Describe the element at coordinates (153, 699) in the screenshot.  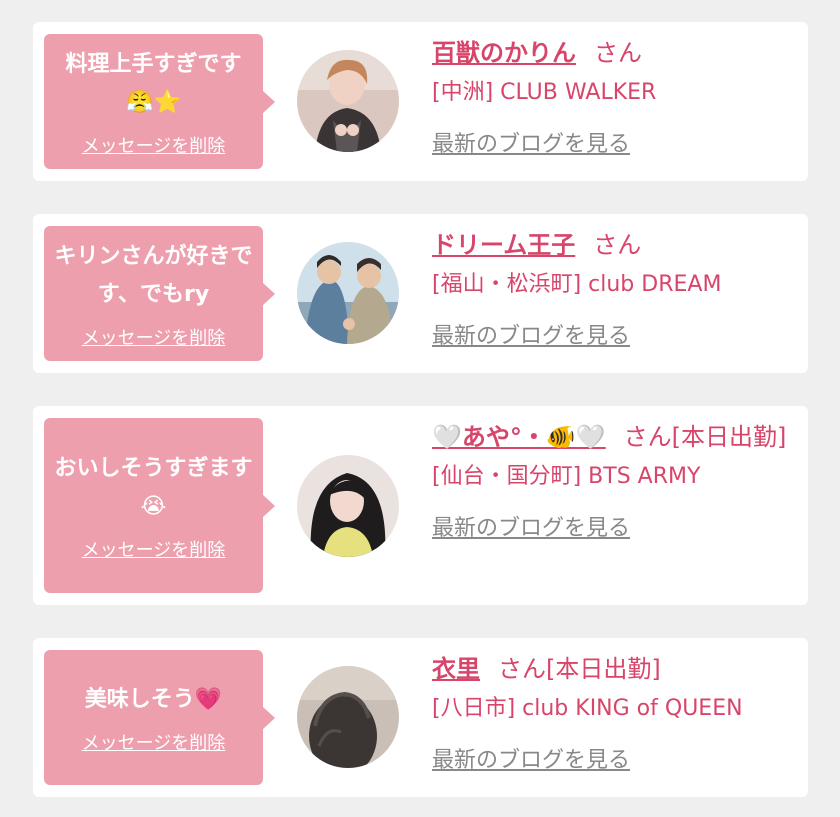
I see `message-text: 美味しそう💗` at that location.